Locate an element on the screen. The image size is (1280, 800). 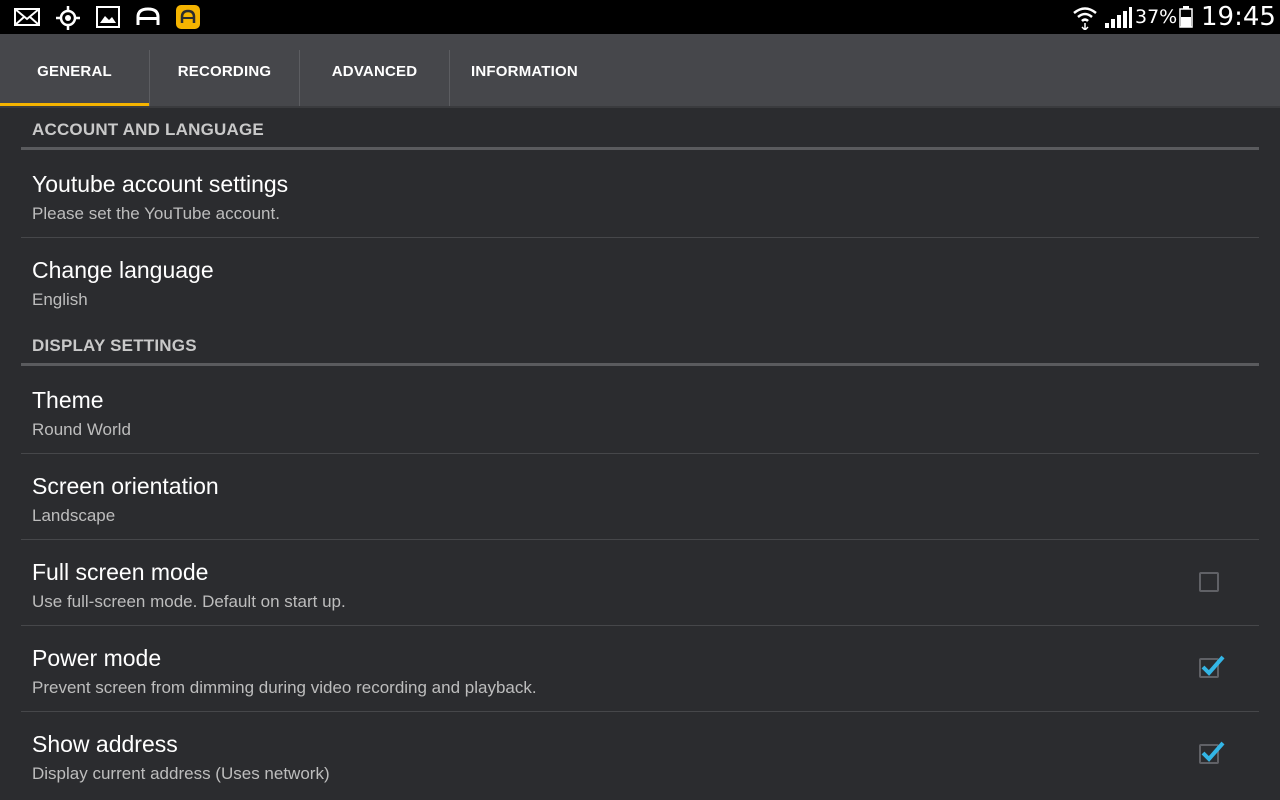
setting-change-language: Change language English is located at coordinates (640, 281).